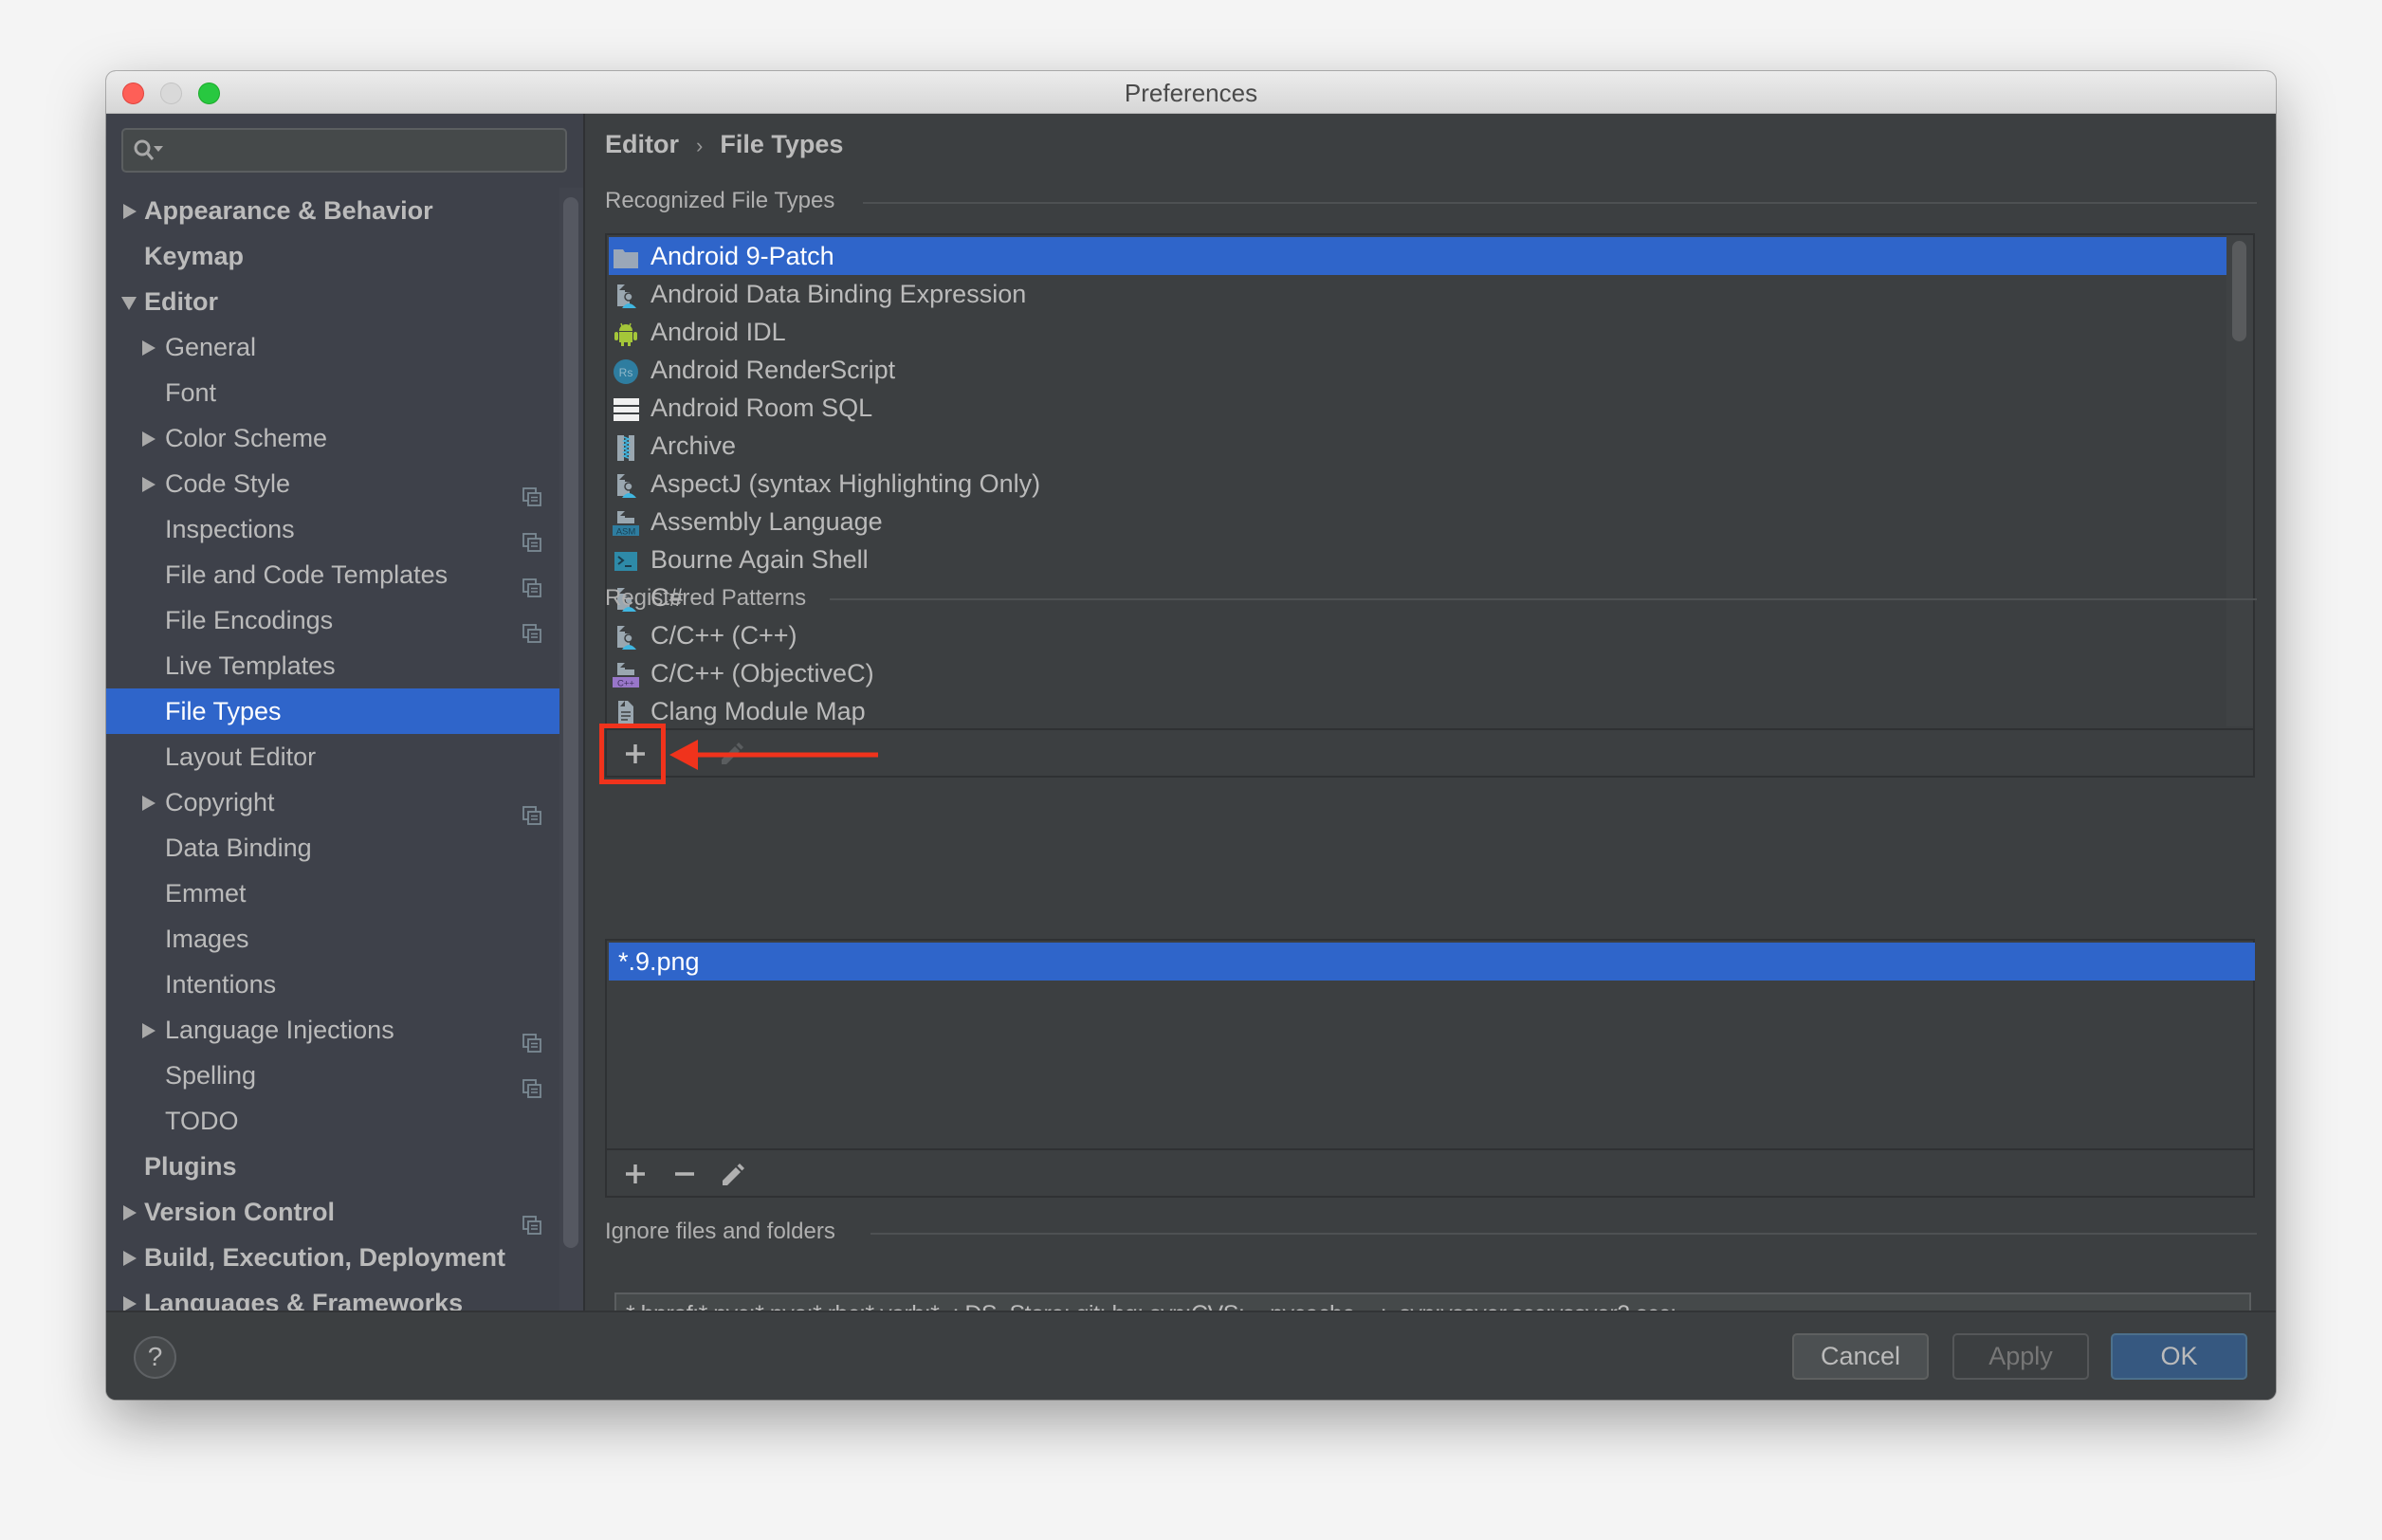  What do you see at coordinates (344, 150) in the screenshot?
I see `settings-search-input` at bounding box center [344, 150].